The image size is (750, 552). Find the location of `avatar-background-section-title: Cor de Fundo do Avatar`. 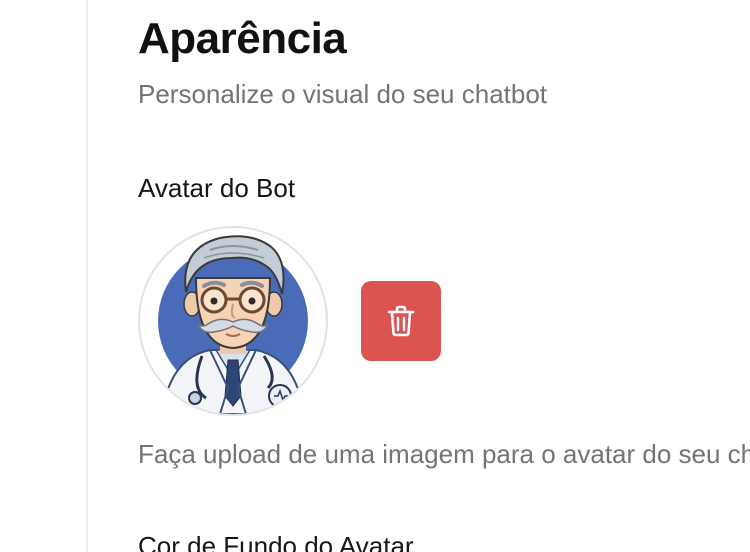

avatar-background-section-title: Cor de Fundo do Avatar is located at coordinates (276, 541).